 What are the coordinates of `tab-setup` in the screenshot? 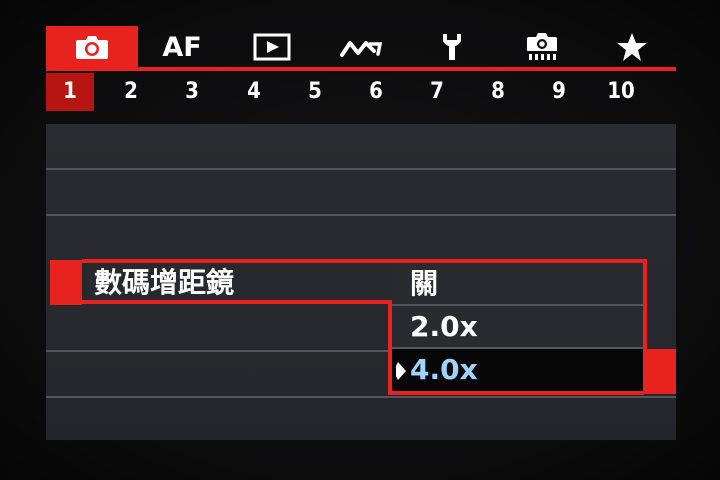 It's located at (452, 47).